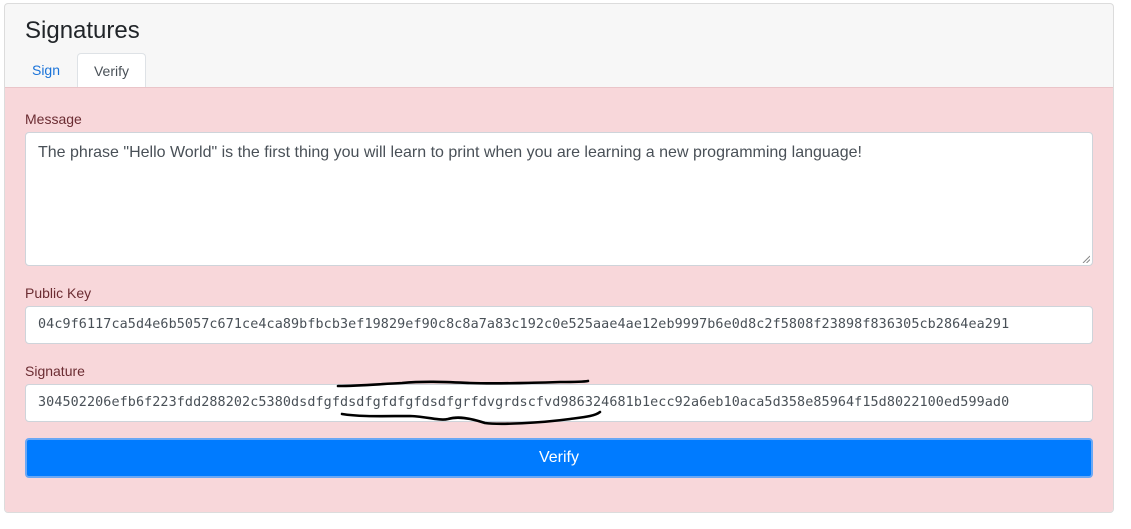 The height and width of the screenshot is (529, 1131). I want to click on card-title: Signatures, so click(82, 30).